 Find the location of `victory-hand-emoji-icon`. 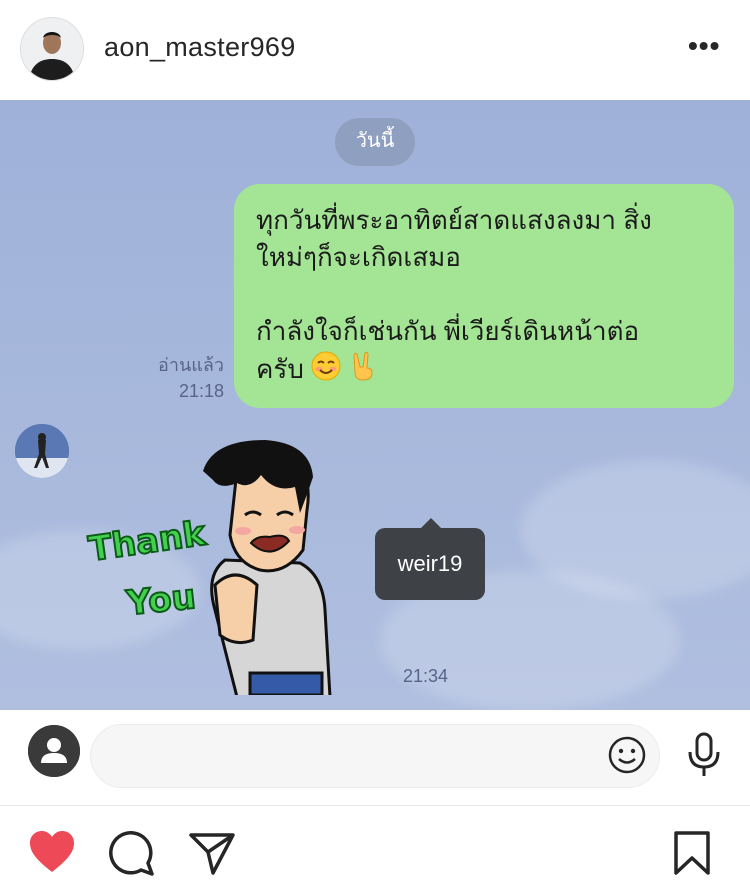

victory-hand-emoji-icon is located at coordinates (363, 371).